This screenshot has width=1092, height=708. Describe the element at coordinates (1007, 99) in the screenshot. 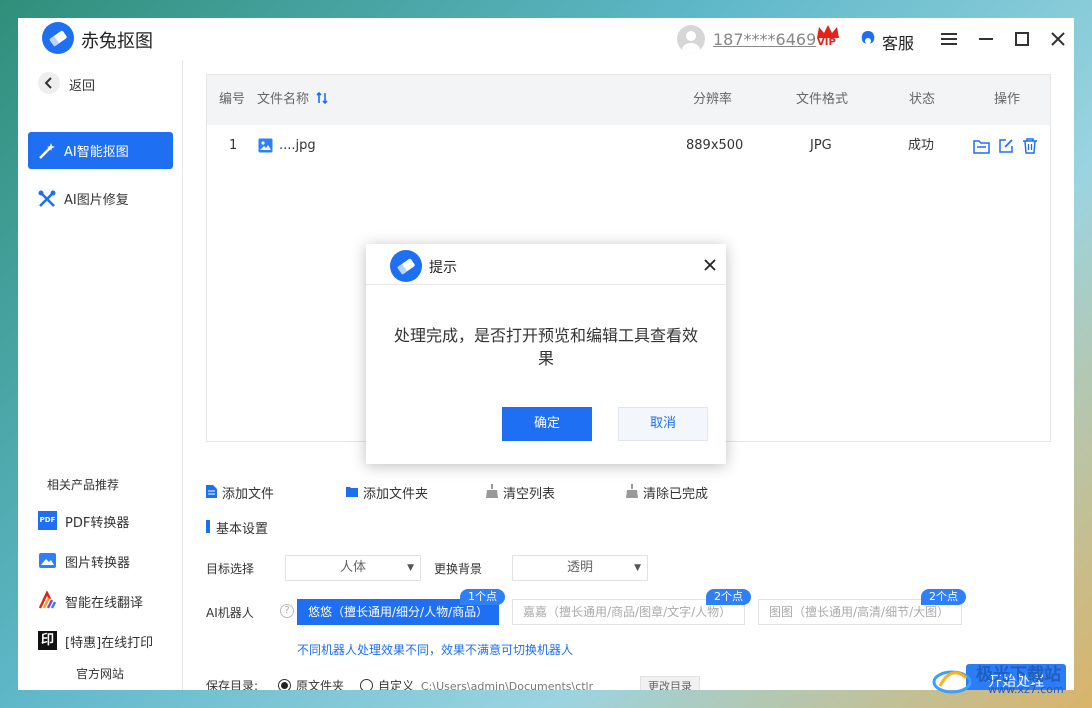

I see `col-actions: 操作` at that location.